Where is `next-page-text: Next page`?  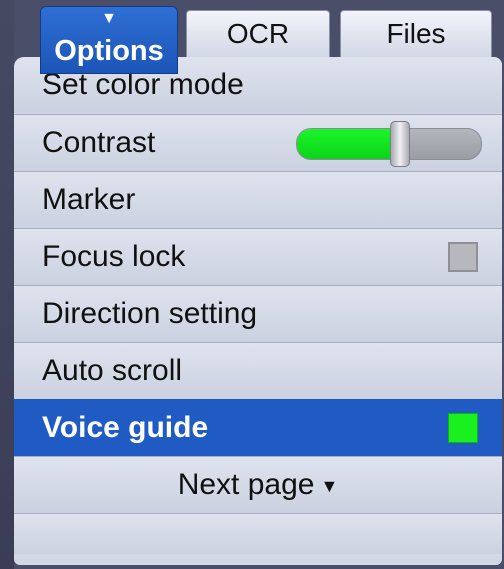
next-page-text: Next page is located at coordinates (246, 484).